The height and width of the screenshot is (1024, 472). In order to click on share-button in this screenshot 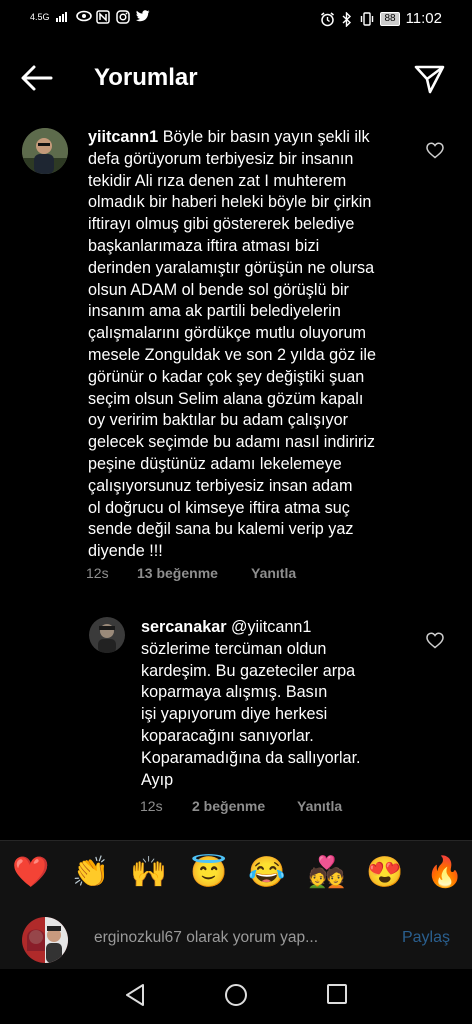, I will do `click(430, 79)`.